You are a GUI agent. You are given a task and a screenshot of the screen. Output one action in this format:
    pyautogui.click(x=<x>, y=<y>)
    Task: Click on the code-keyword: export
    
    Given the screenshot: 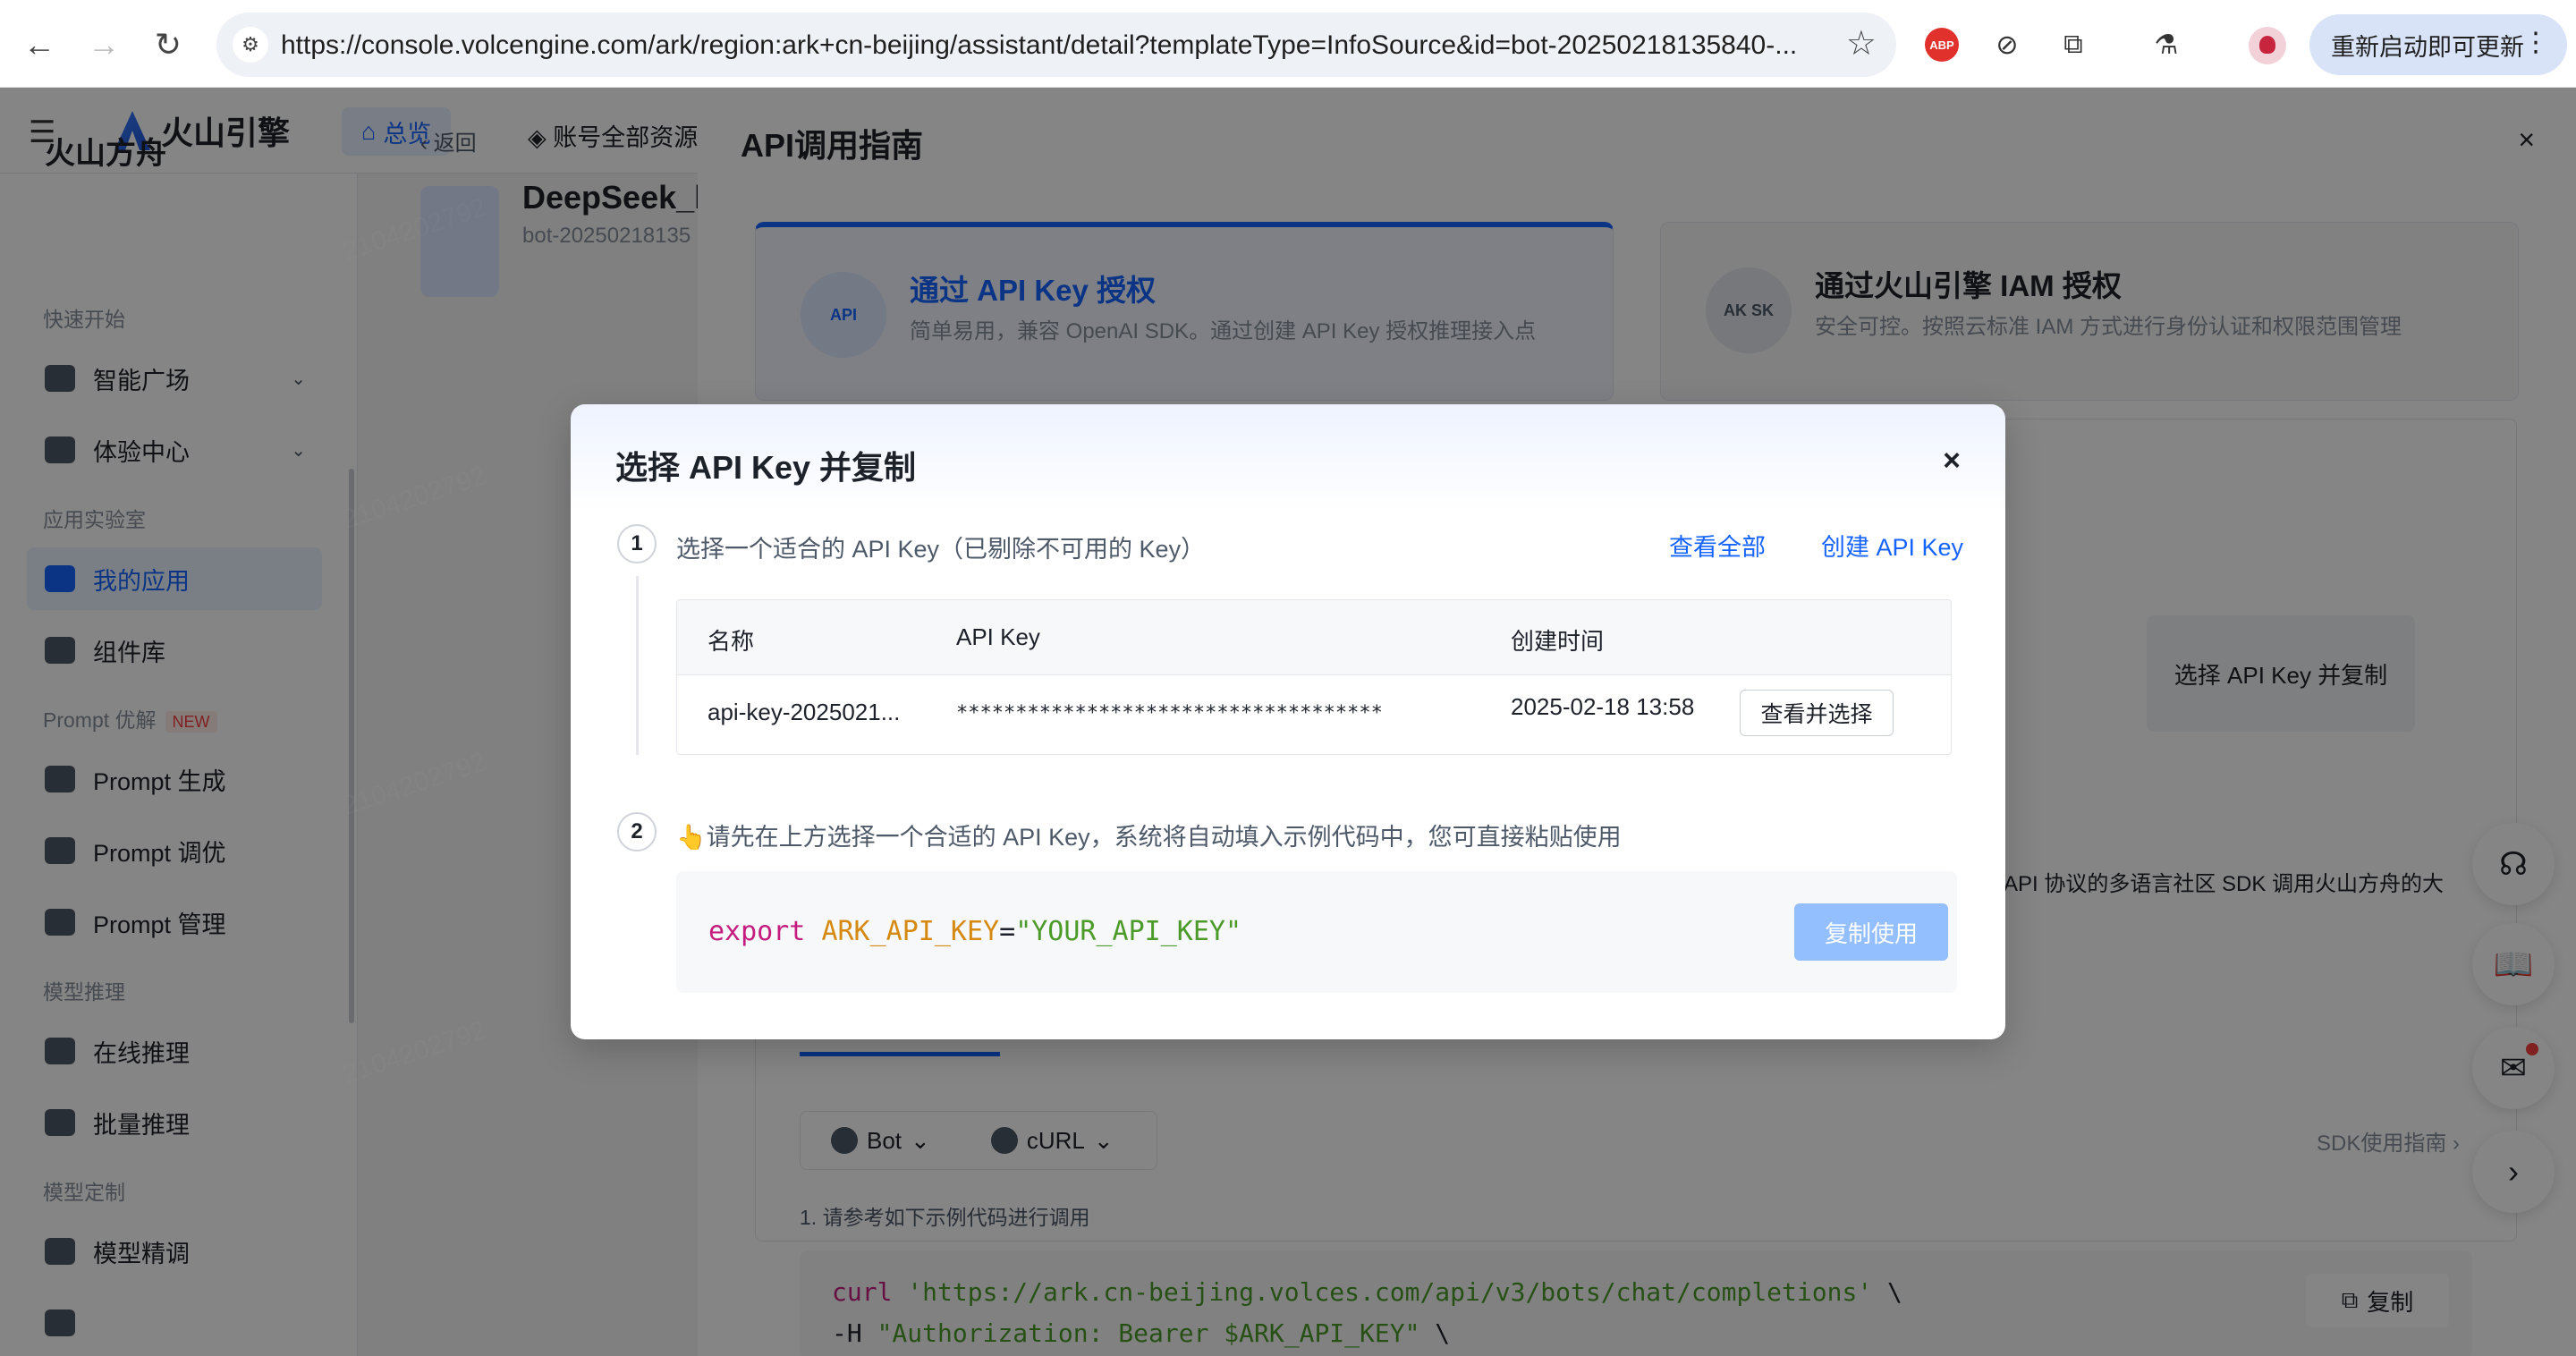 What is the action you would take?
    pyautogui.click(x=757, y=932)
    